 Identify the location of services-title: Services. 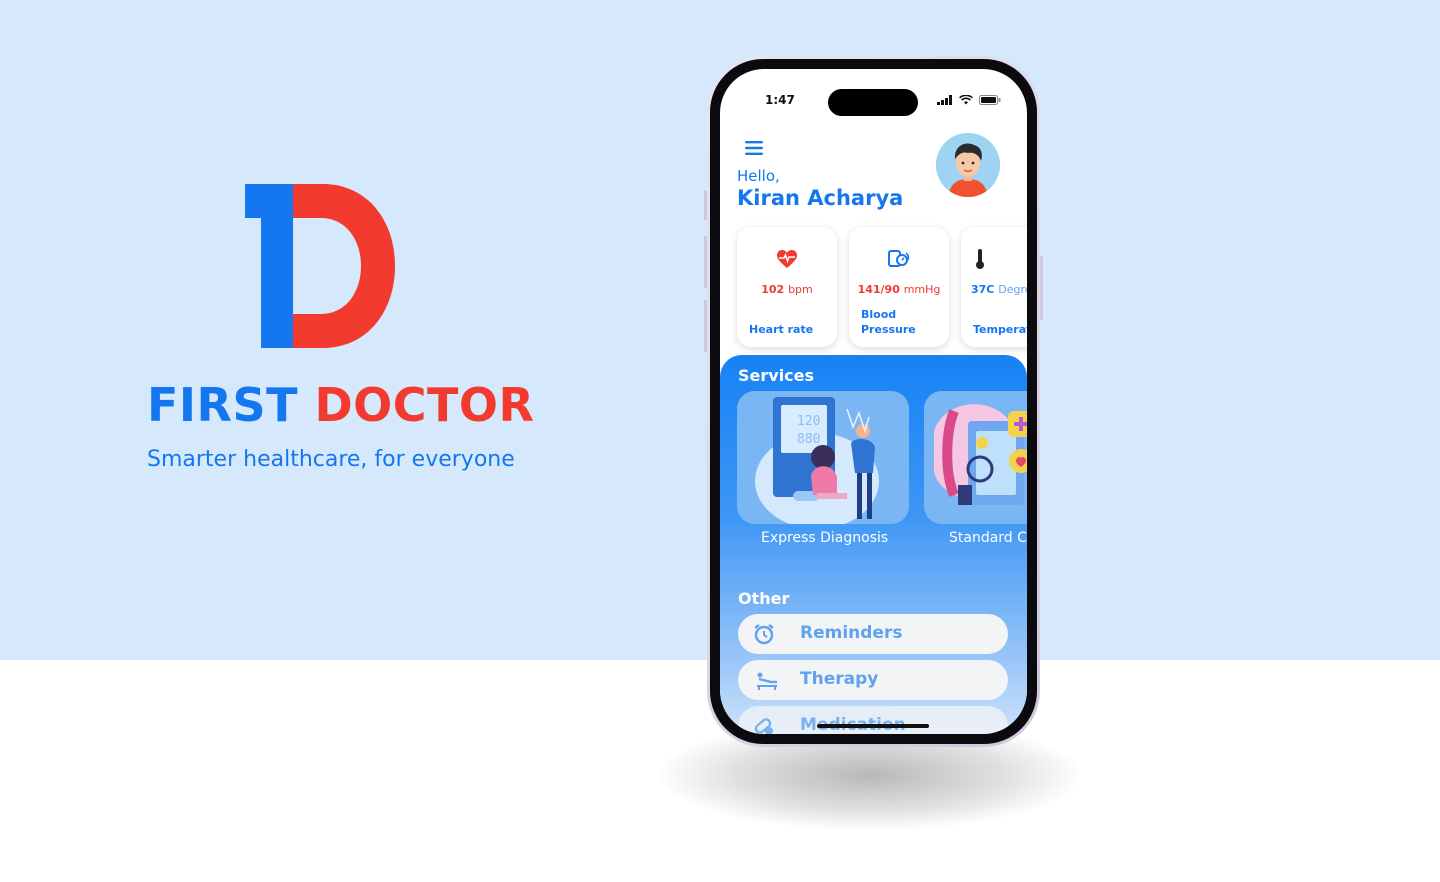
(776, 375).